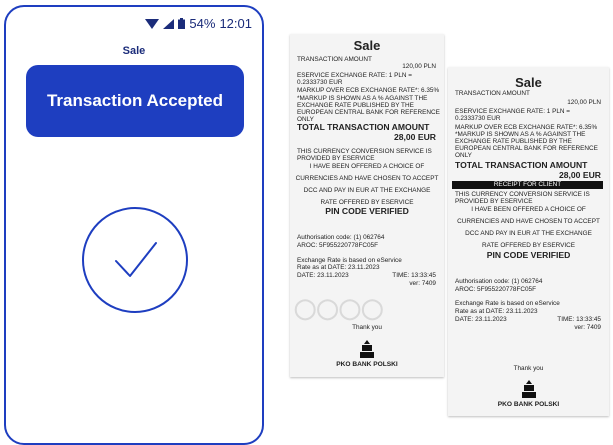 The height and width of the screenshot is (445, 613). What do you see at coordinates (463, 155) in the screenshot?
I see `markup-line: ONLY` at bounding box center [463, 155].